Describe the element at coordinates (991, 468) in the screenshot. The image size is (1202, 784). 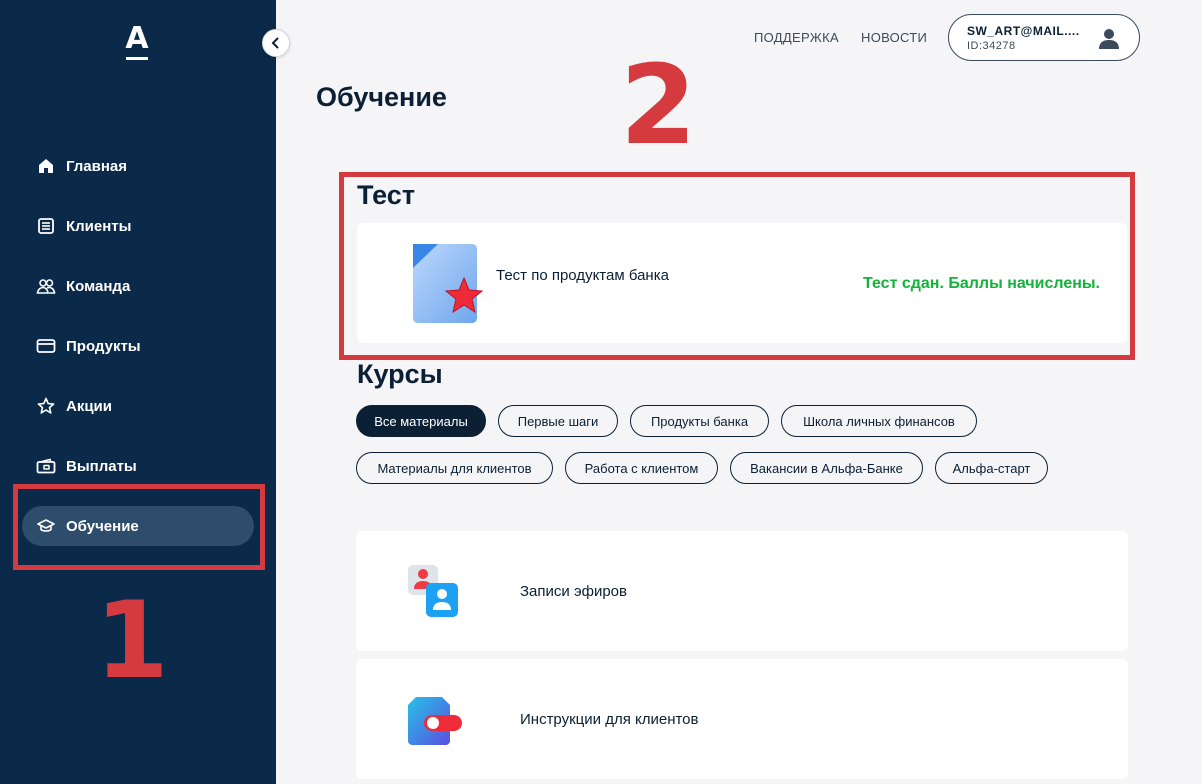
I see `filter-chip-alfa-start: Альфа-старт` at that location.